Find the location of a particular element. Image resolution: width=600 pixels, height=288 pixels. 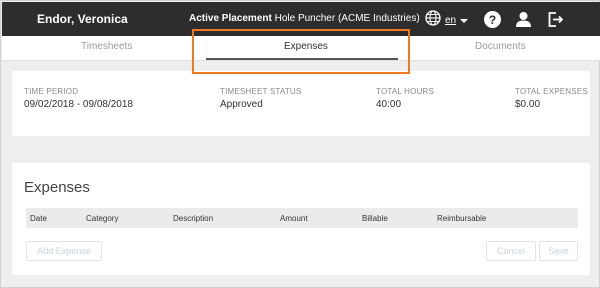

placement-value: Hole Puncher (ACME Industries) is located at coordinates (347, 18).